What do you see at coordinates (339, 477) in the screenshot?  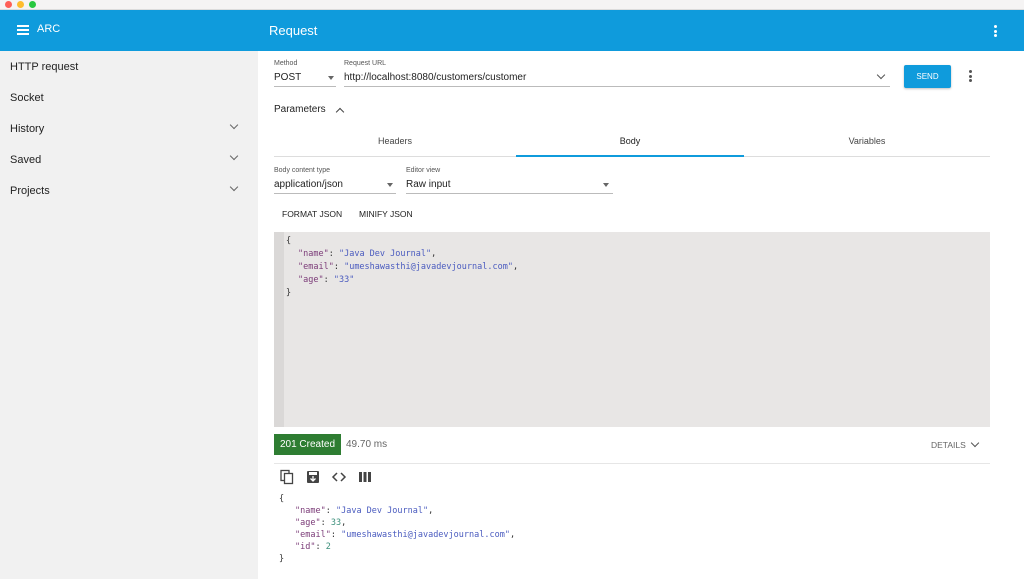 I see `code-icon` at bounding box center [339, 477].